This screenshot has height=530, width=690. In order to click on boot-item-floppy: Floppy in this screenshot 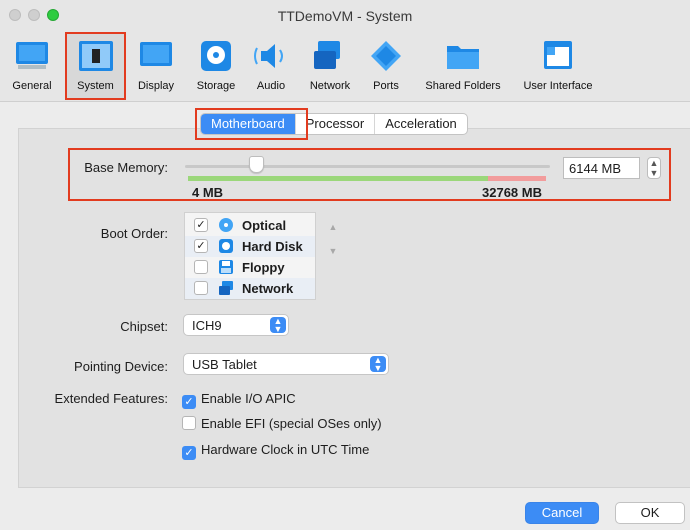, I will do `click(250, 267)`.